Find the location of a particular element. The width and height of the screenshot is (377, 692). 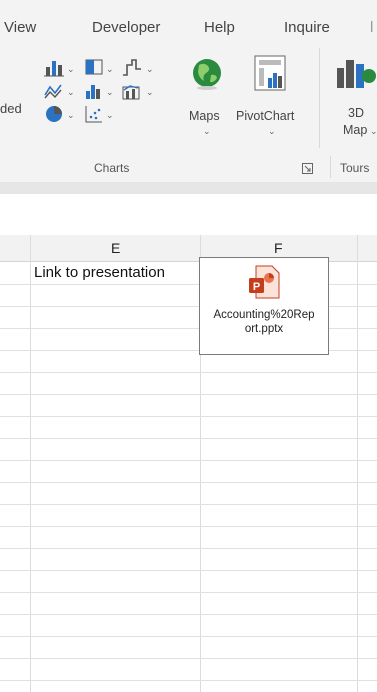

maps-button: Maps is located at coordinates (204, 116).